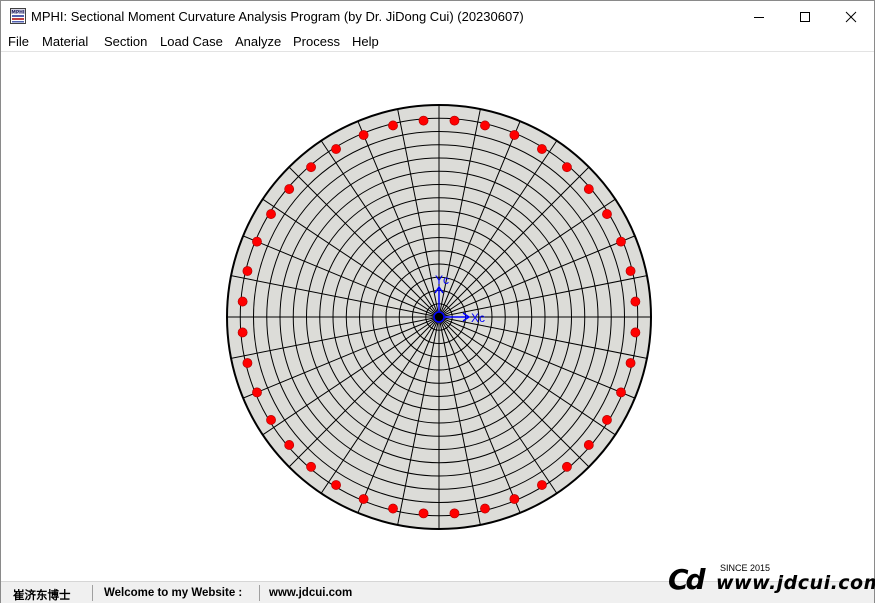  Describe the element at coordinates (125, 41) in the screenshot. I see `menu-section: Section` at that location.